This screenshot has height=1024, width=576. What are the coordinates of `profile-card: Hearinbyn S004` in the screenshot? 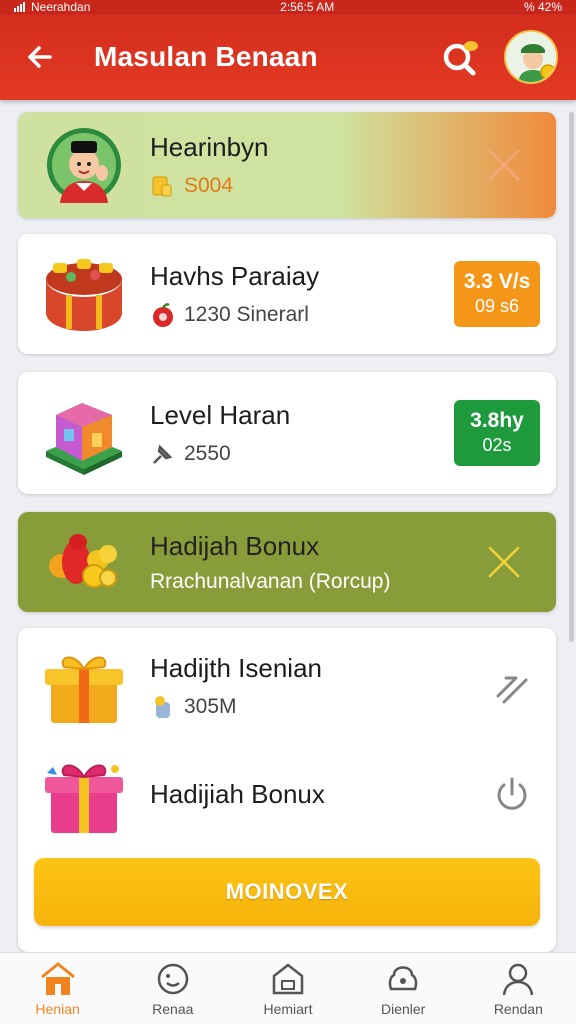 It's located at (287, 165).